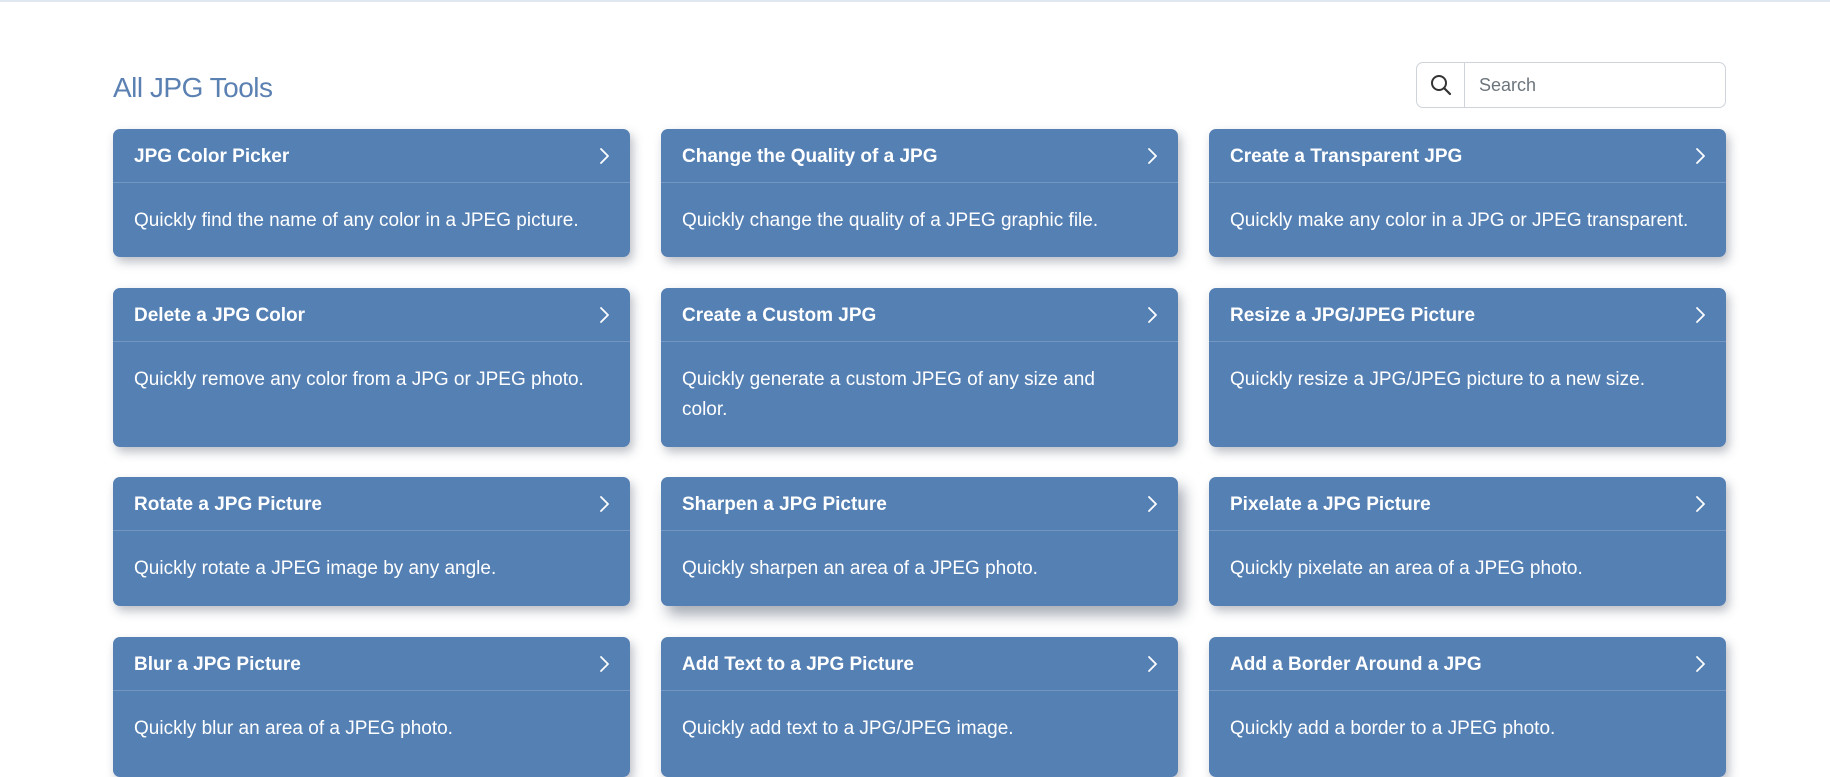 Image resolution: width=1830 pixels, height=777 pixels. Describe the element at coordinates (919, 664) in the screenshot. I see `card-header: Add Text to a JPG Picture` at that location.